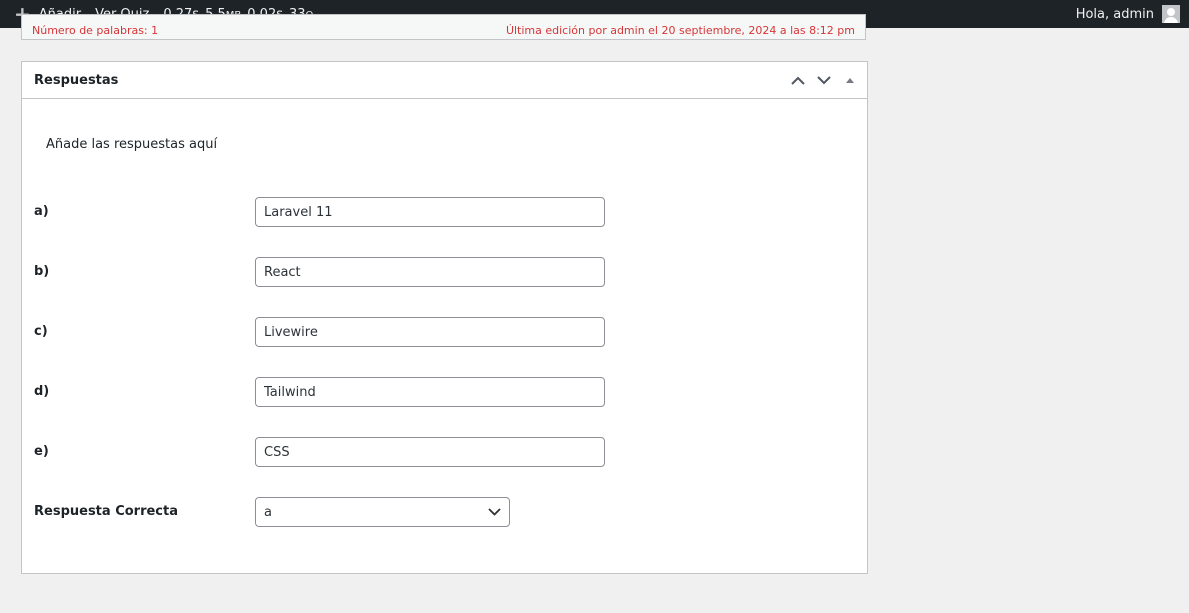 The image size is (1189, 613). I want to click on move-down-button, so click(824, 80).